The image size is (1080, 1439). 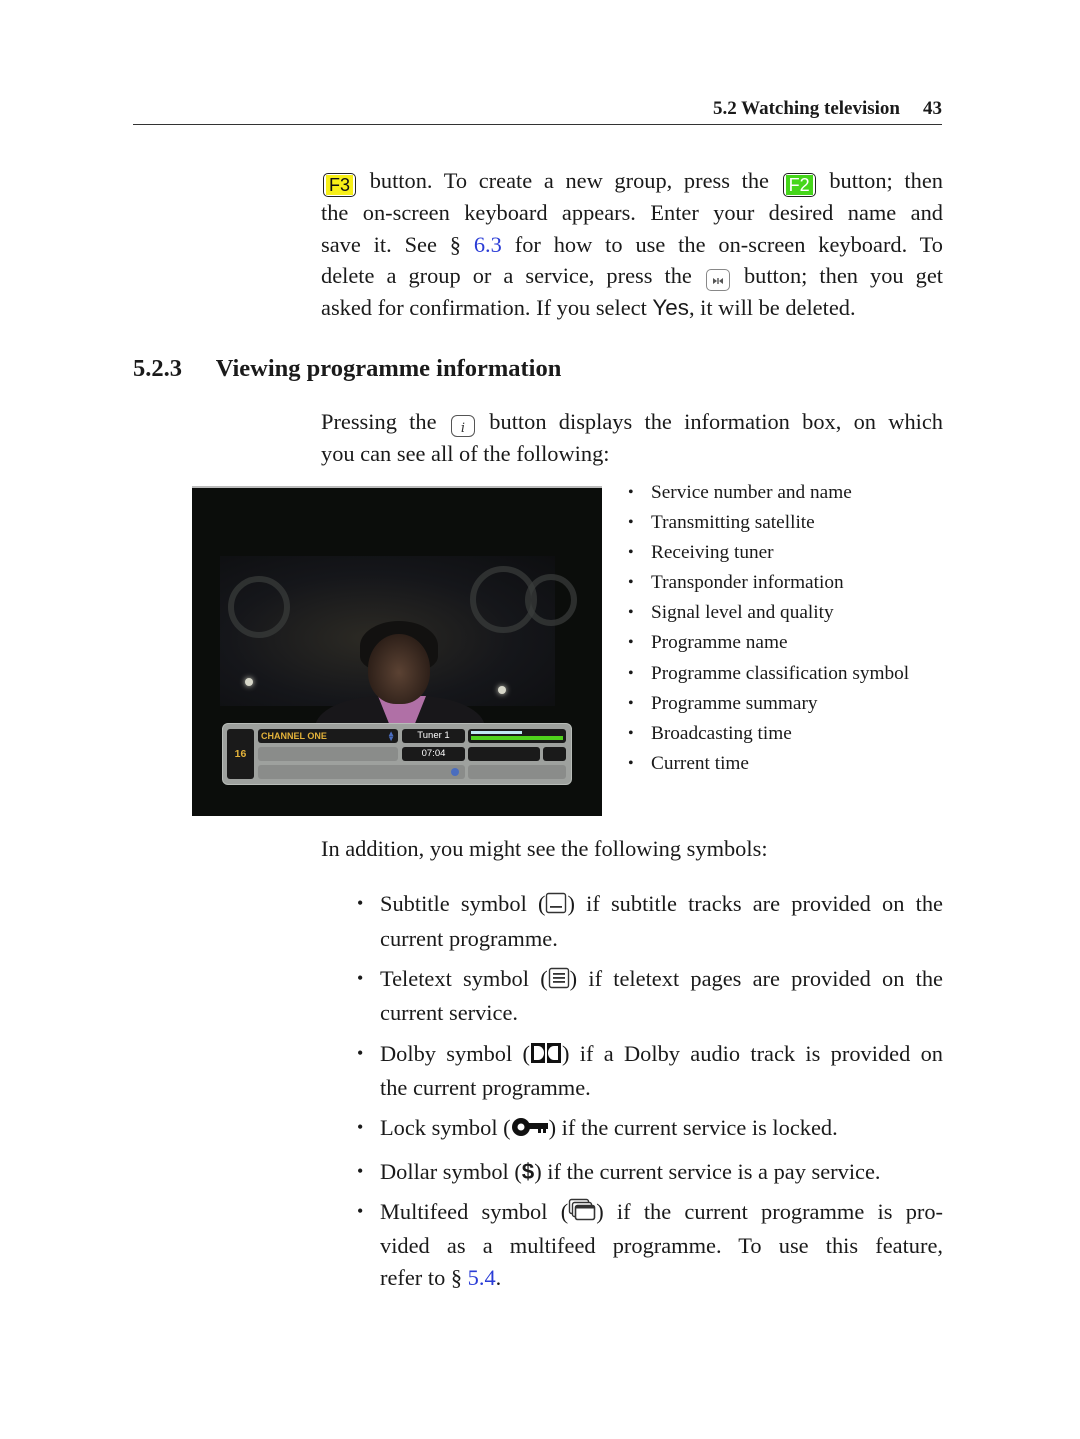 What do you see at coordinates (391, 736) in the screenshot?
I see `up-down-arrows-icon: ▲ ▼` at bounding box center [391, 736].